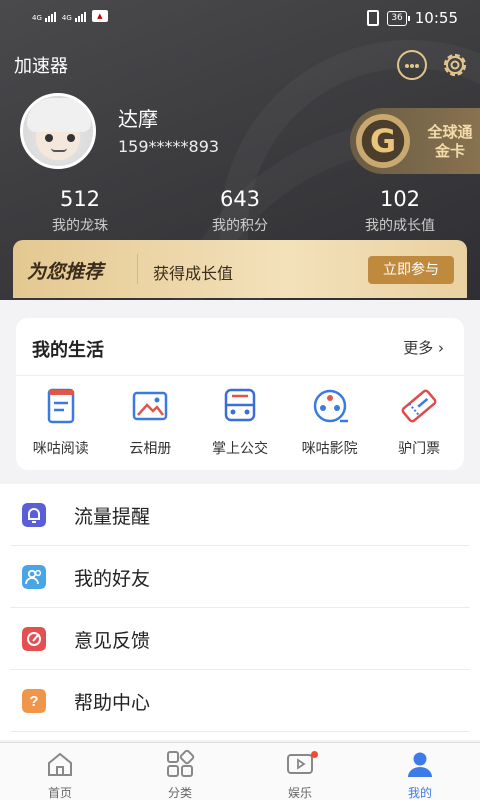  Describe the element at coordinates (400, 199) in the screenshot. I see `stat-value: 102` at that location.